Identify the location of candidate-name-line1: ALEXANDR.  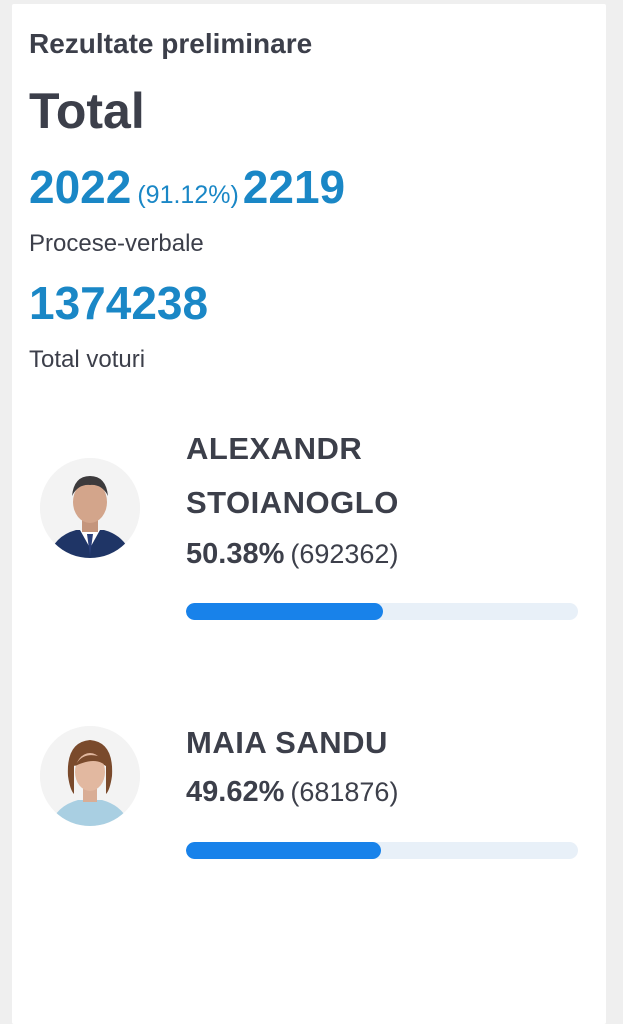
(274, 448).